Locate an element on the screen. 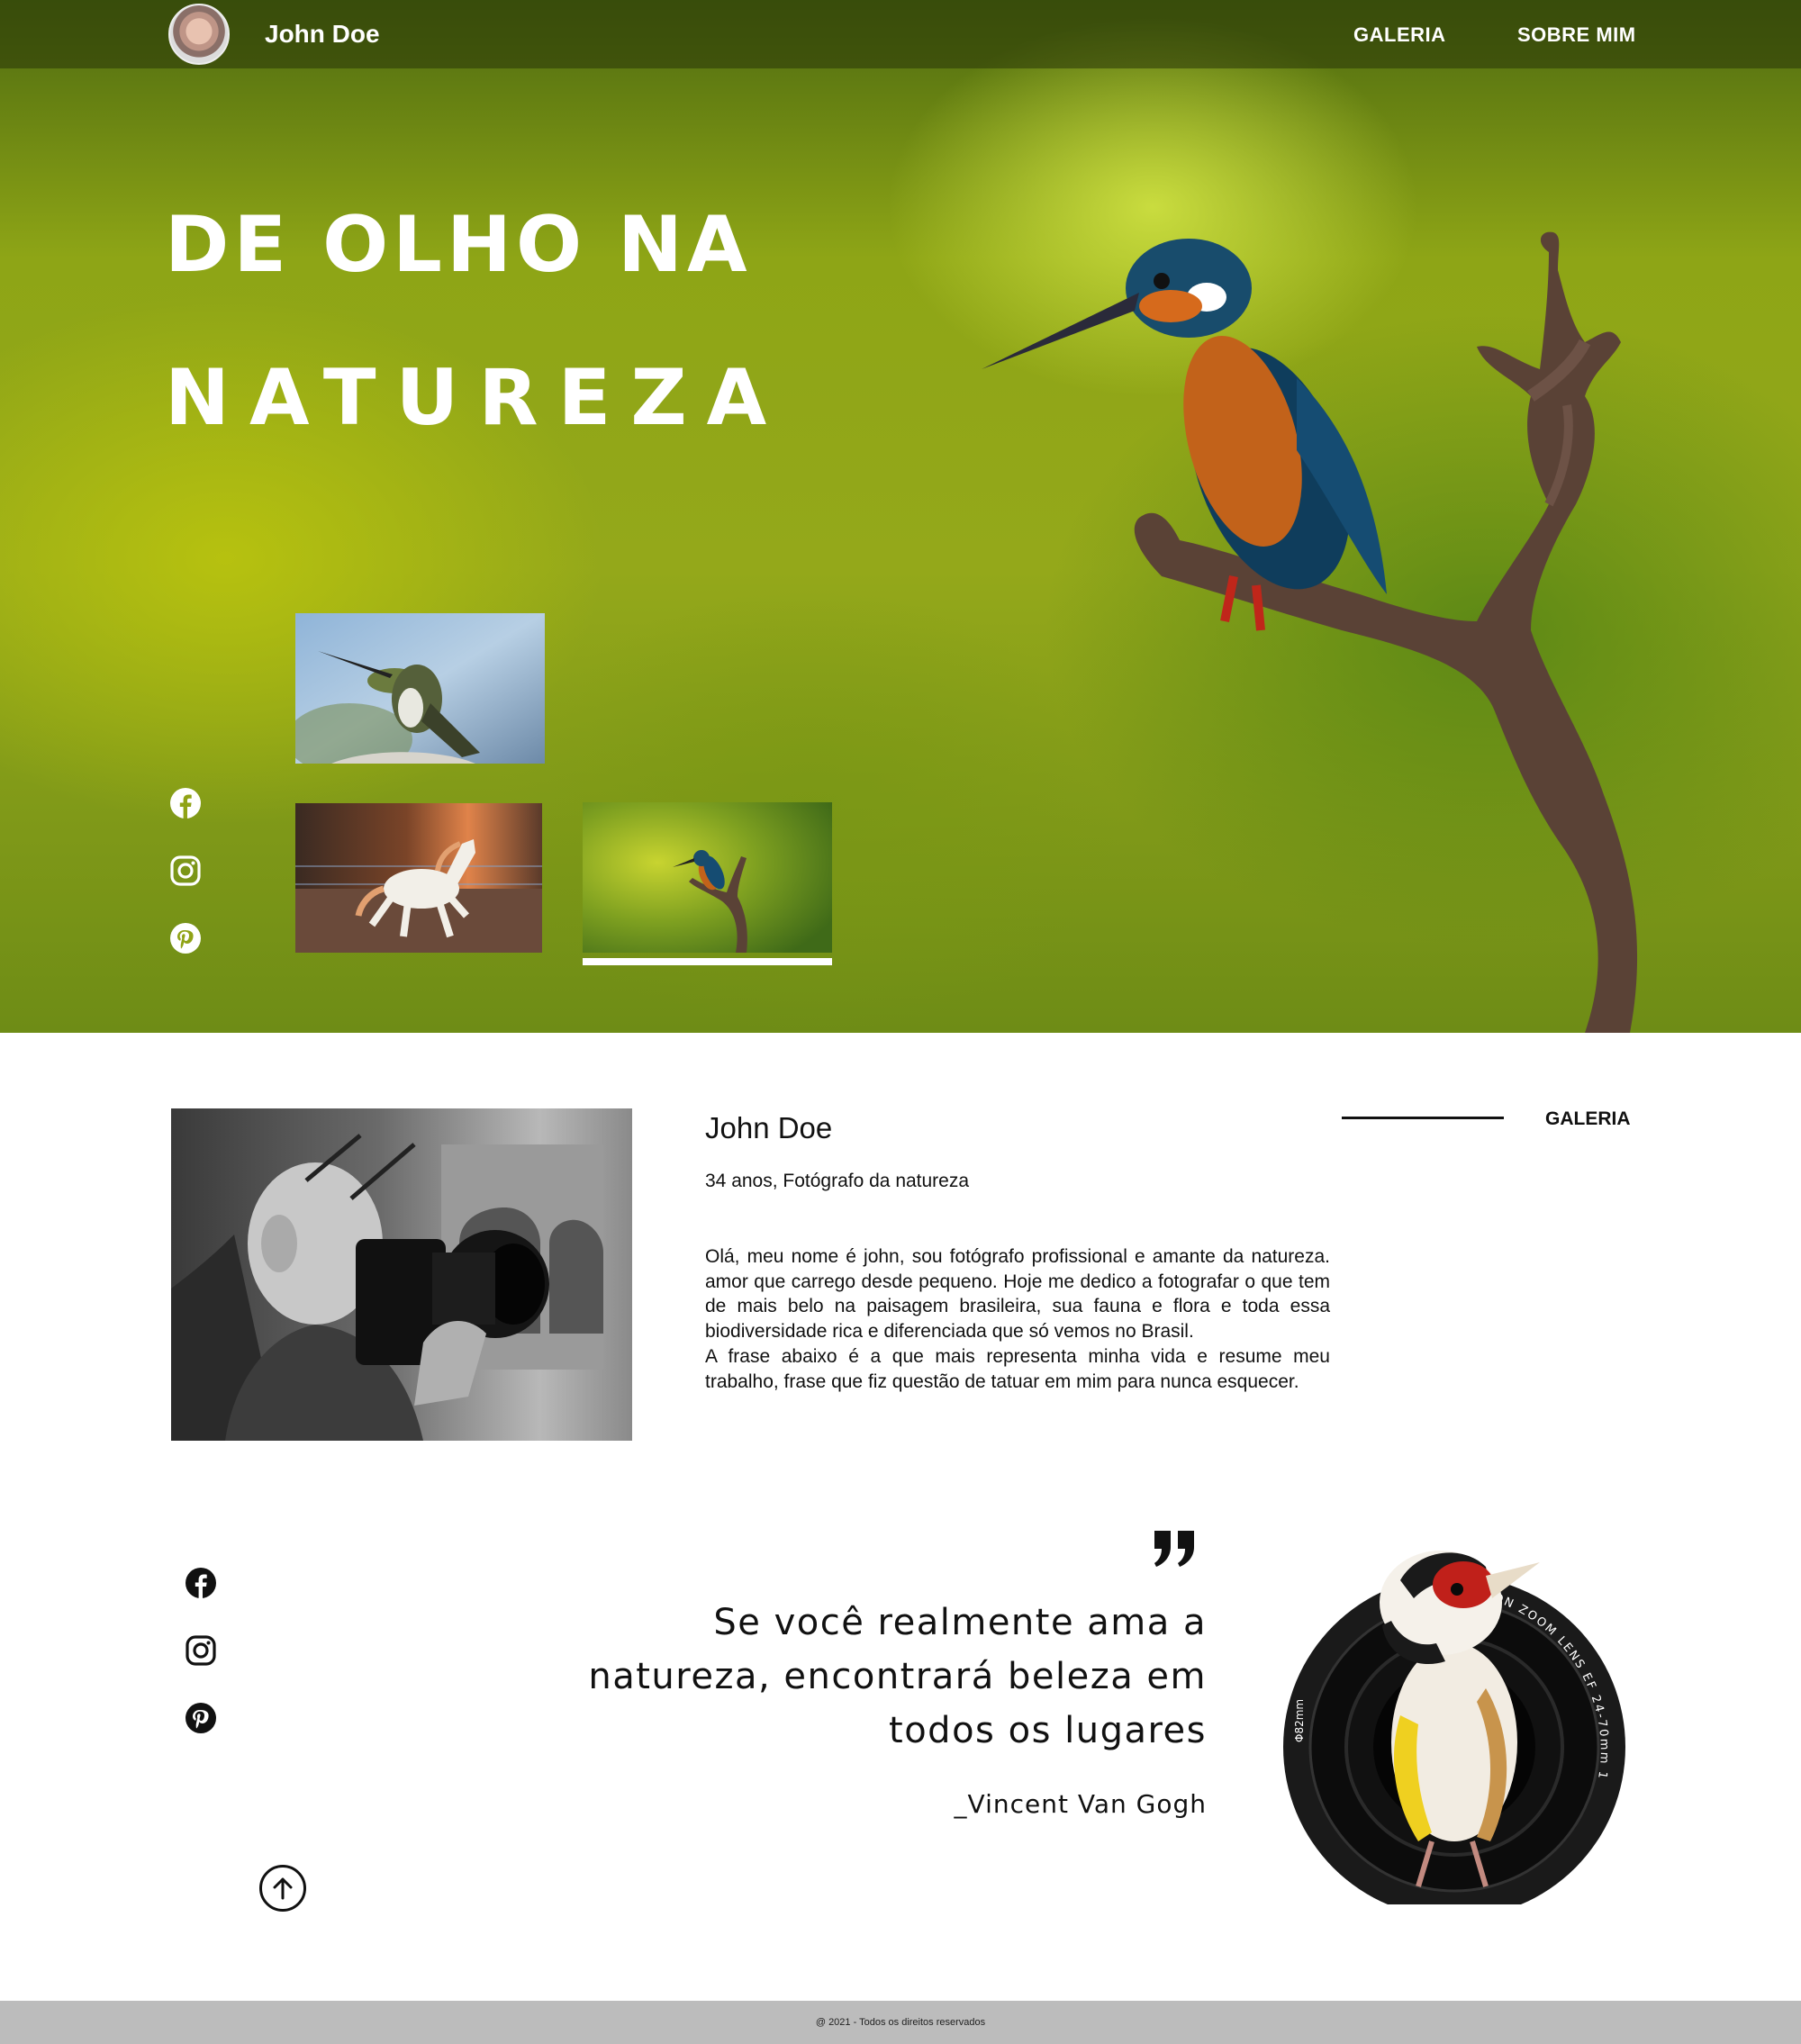 This screenshot has height=2044, width=1801. gallery-thumbnail-horse is located at coordinates (418, 878).